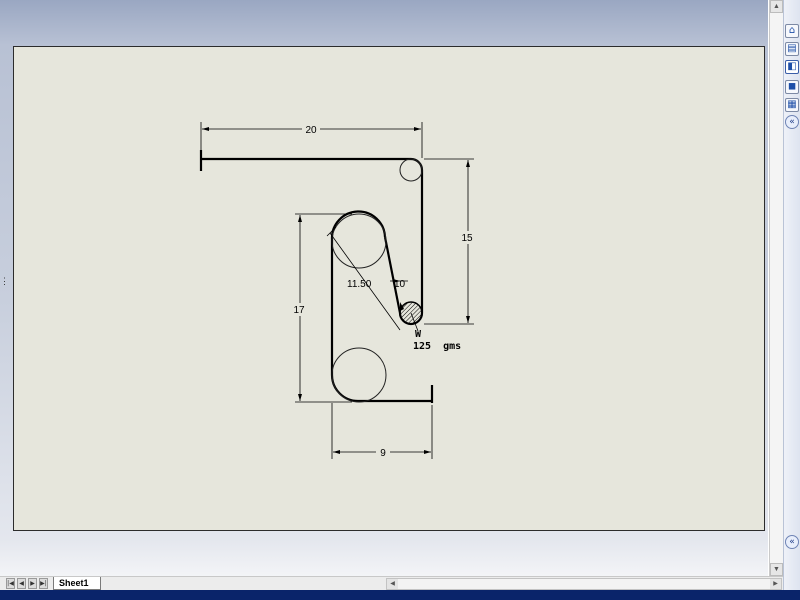 Image resolution: width=800 pixels, height=600 pixels. What do you see at coordinates (418, 334) in the screenshot?
I see `weight-label: W` at bounding box center [418, 334].